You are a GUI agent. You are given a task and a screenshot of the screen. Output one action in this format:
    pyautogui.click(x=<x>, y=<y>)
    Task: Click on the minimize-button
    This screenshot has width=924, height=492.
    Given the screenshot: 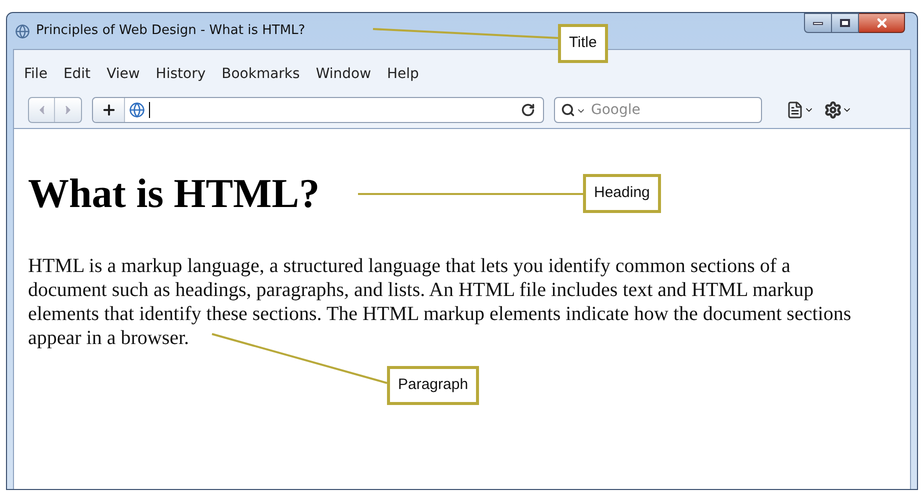 What is the action you would take?
    pyautogui.click(x=818, y=23)
    